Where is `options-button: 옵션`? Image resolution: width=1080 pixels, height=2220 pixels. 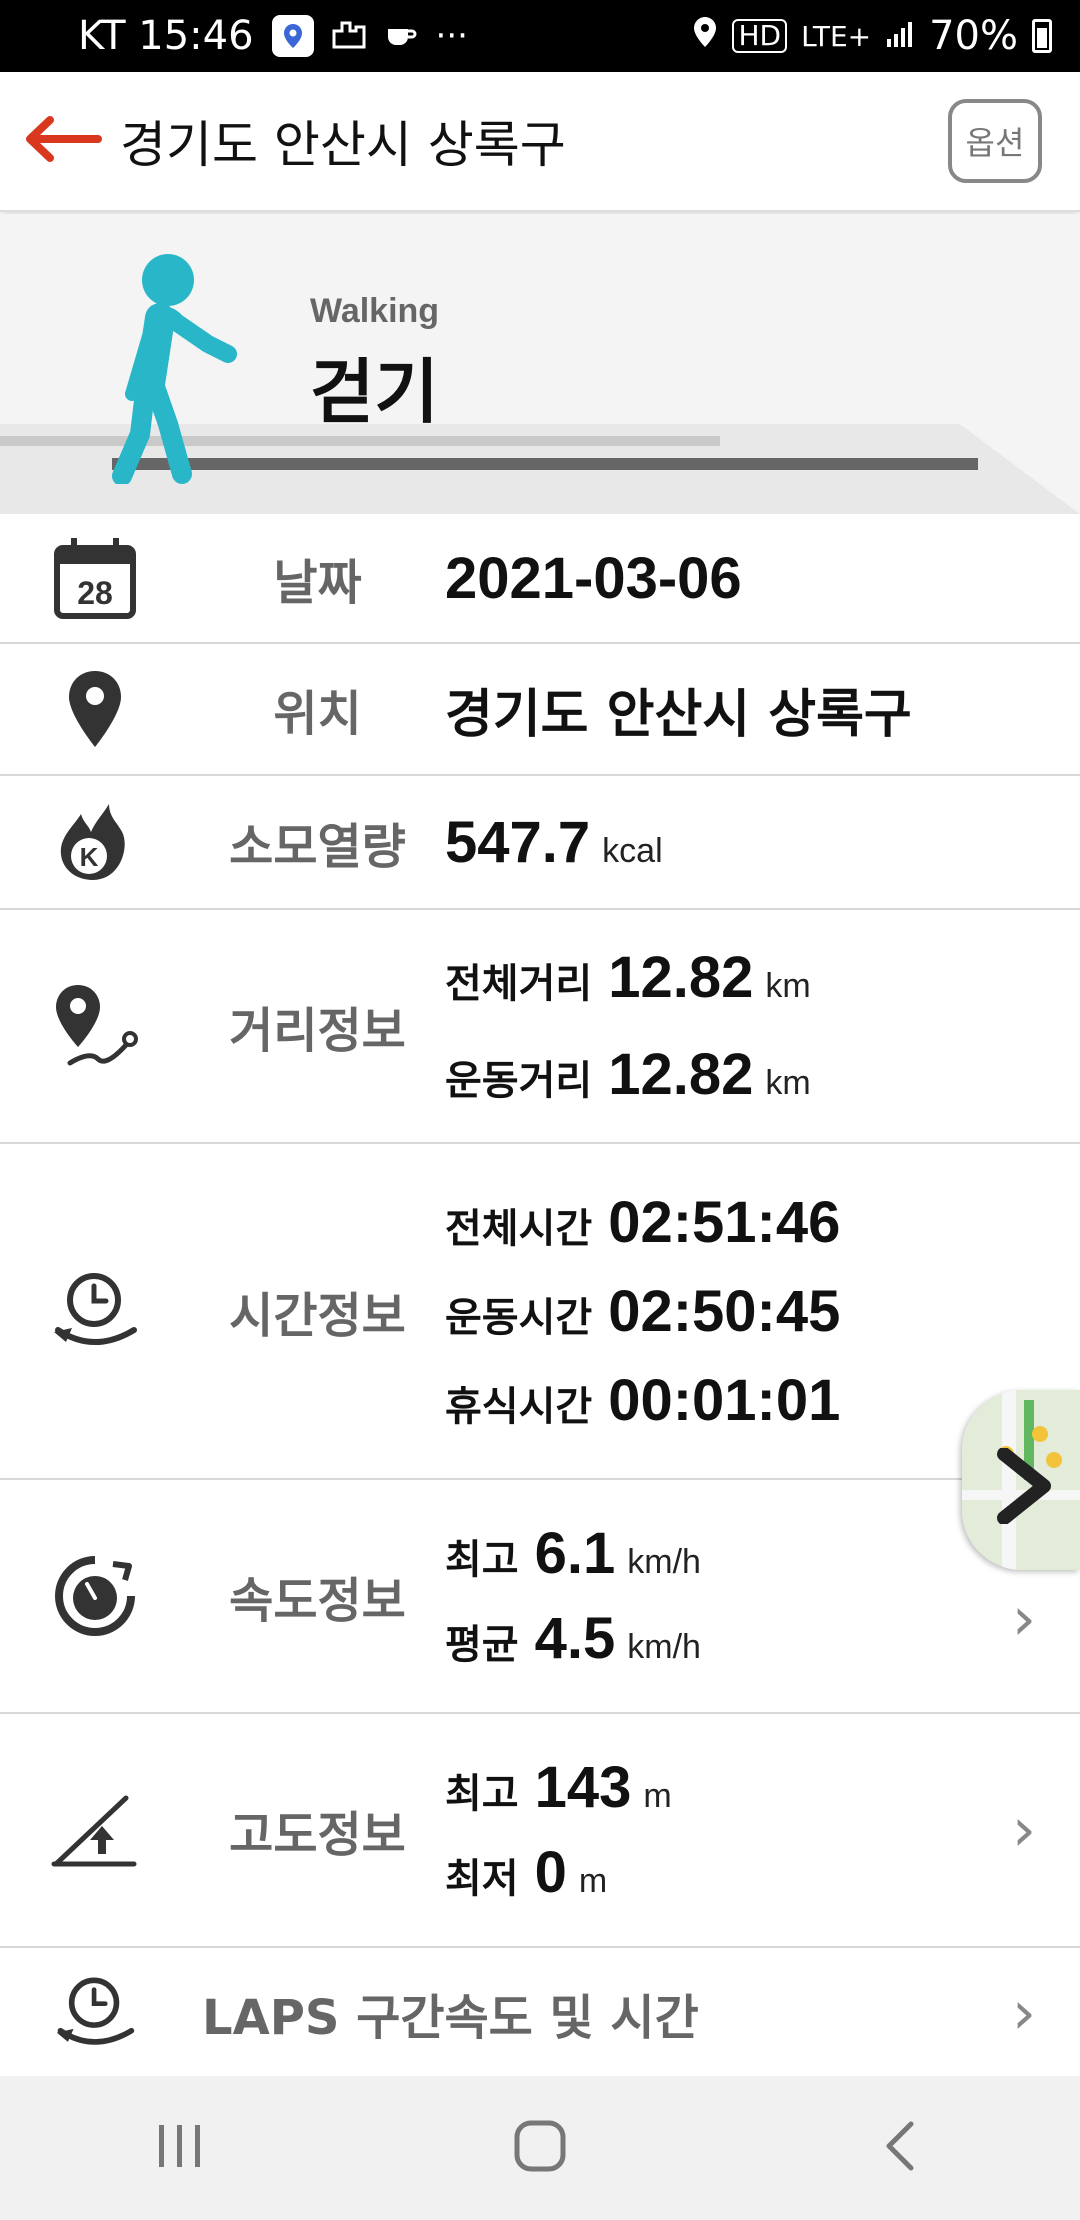 options-button: 옵션 is located at coordinates (995, 141).